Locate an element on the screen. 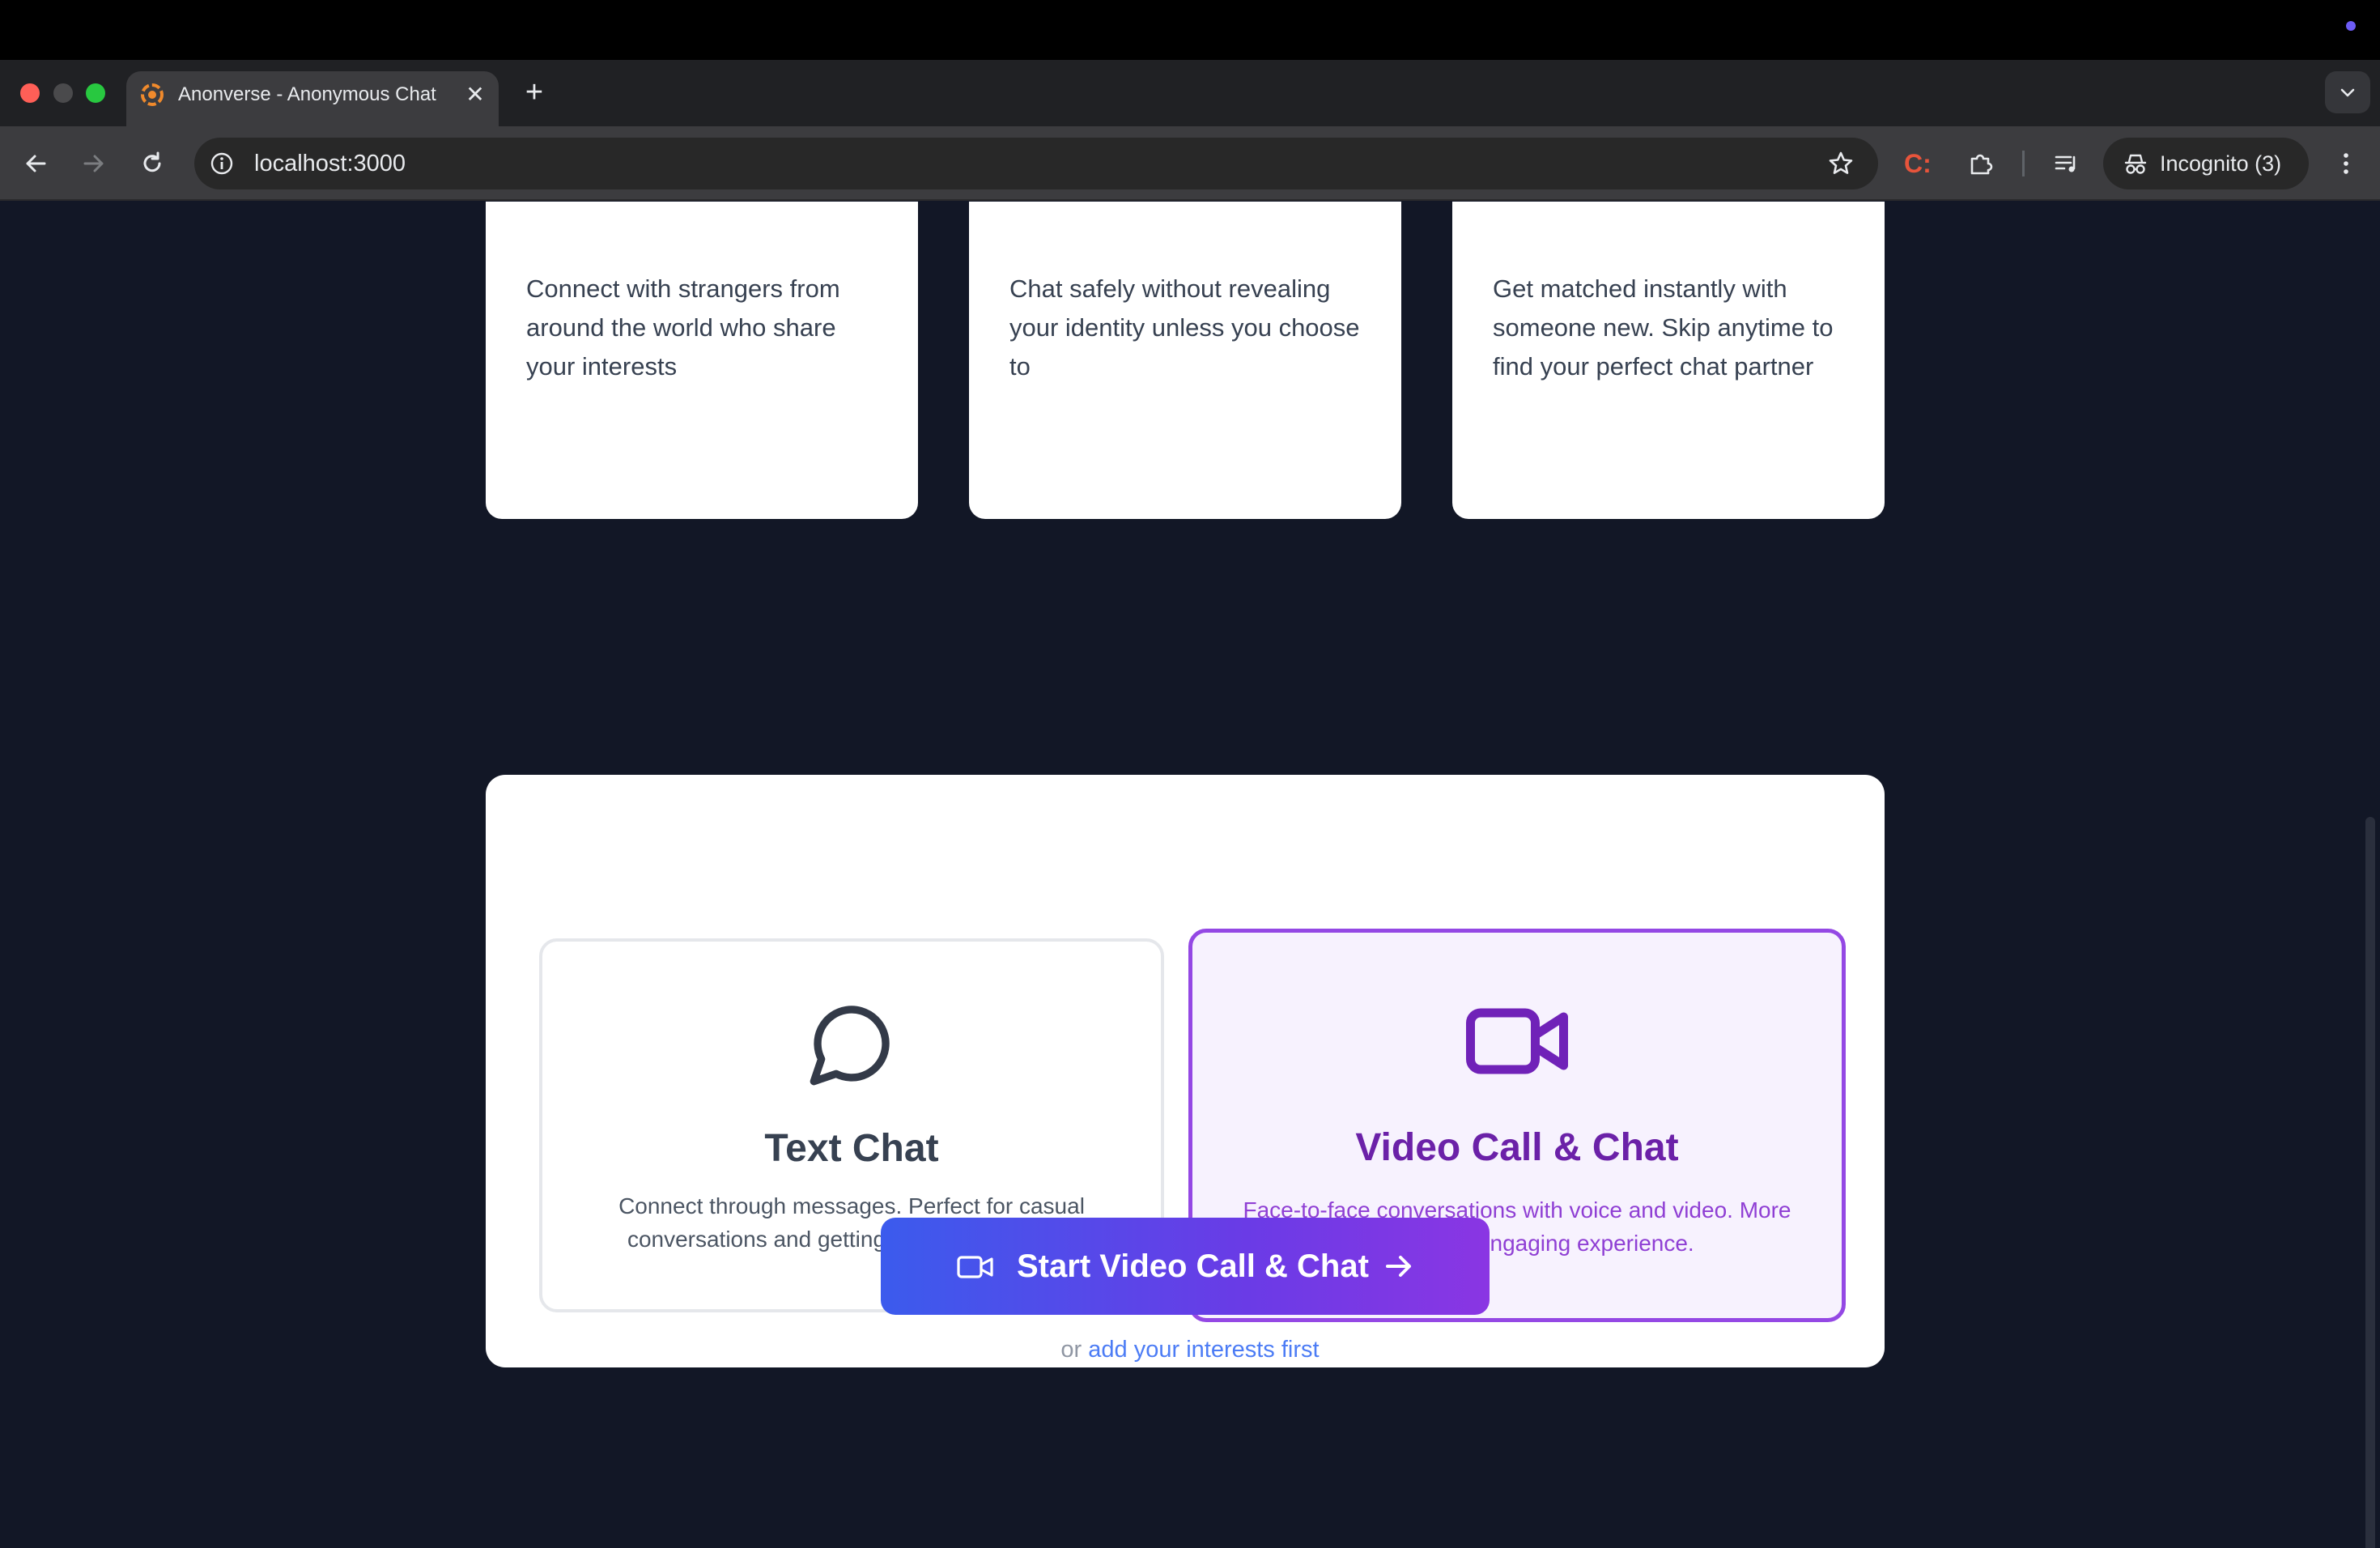  incognito-icon is located at coordinates (2135, 164).